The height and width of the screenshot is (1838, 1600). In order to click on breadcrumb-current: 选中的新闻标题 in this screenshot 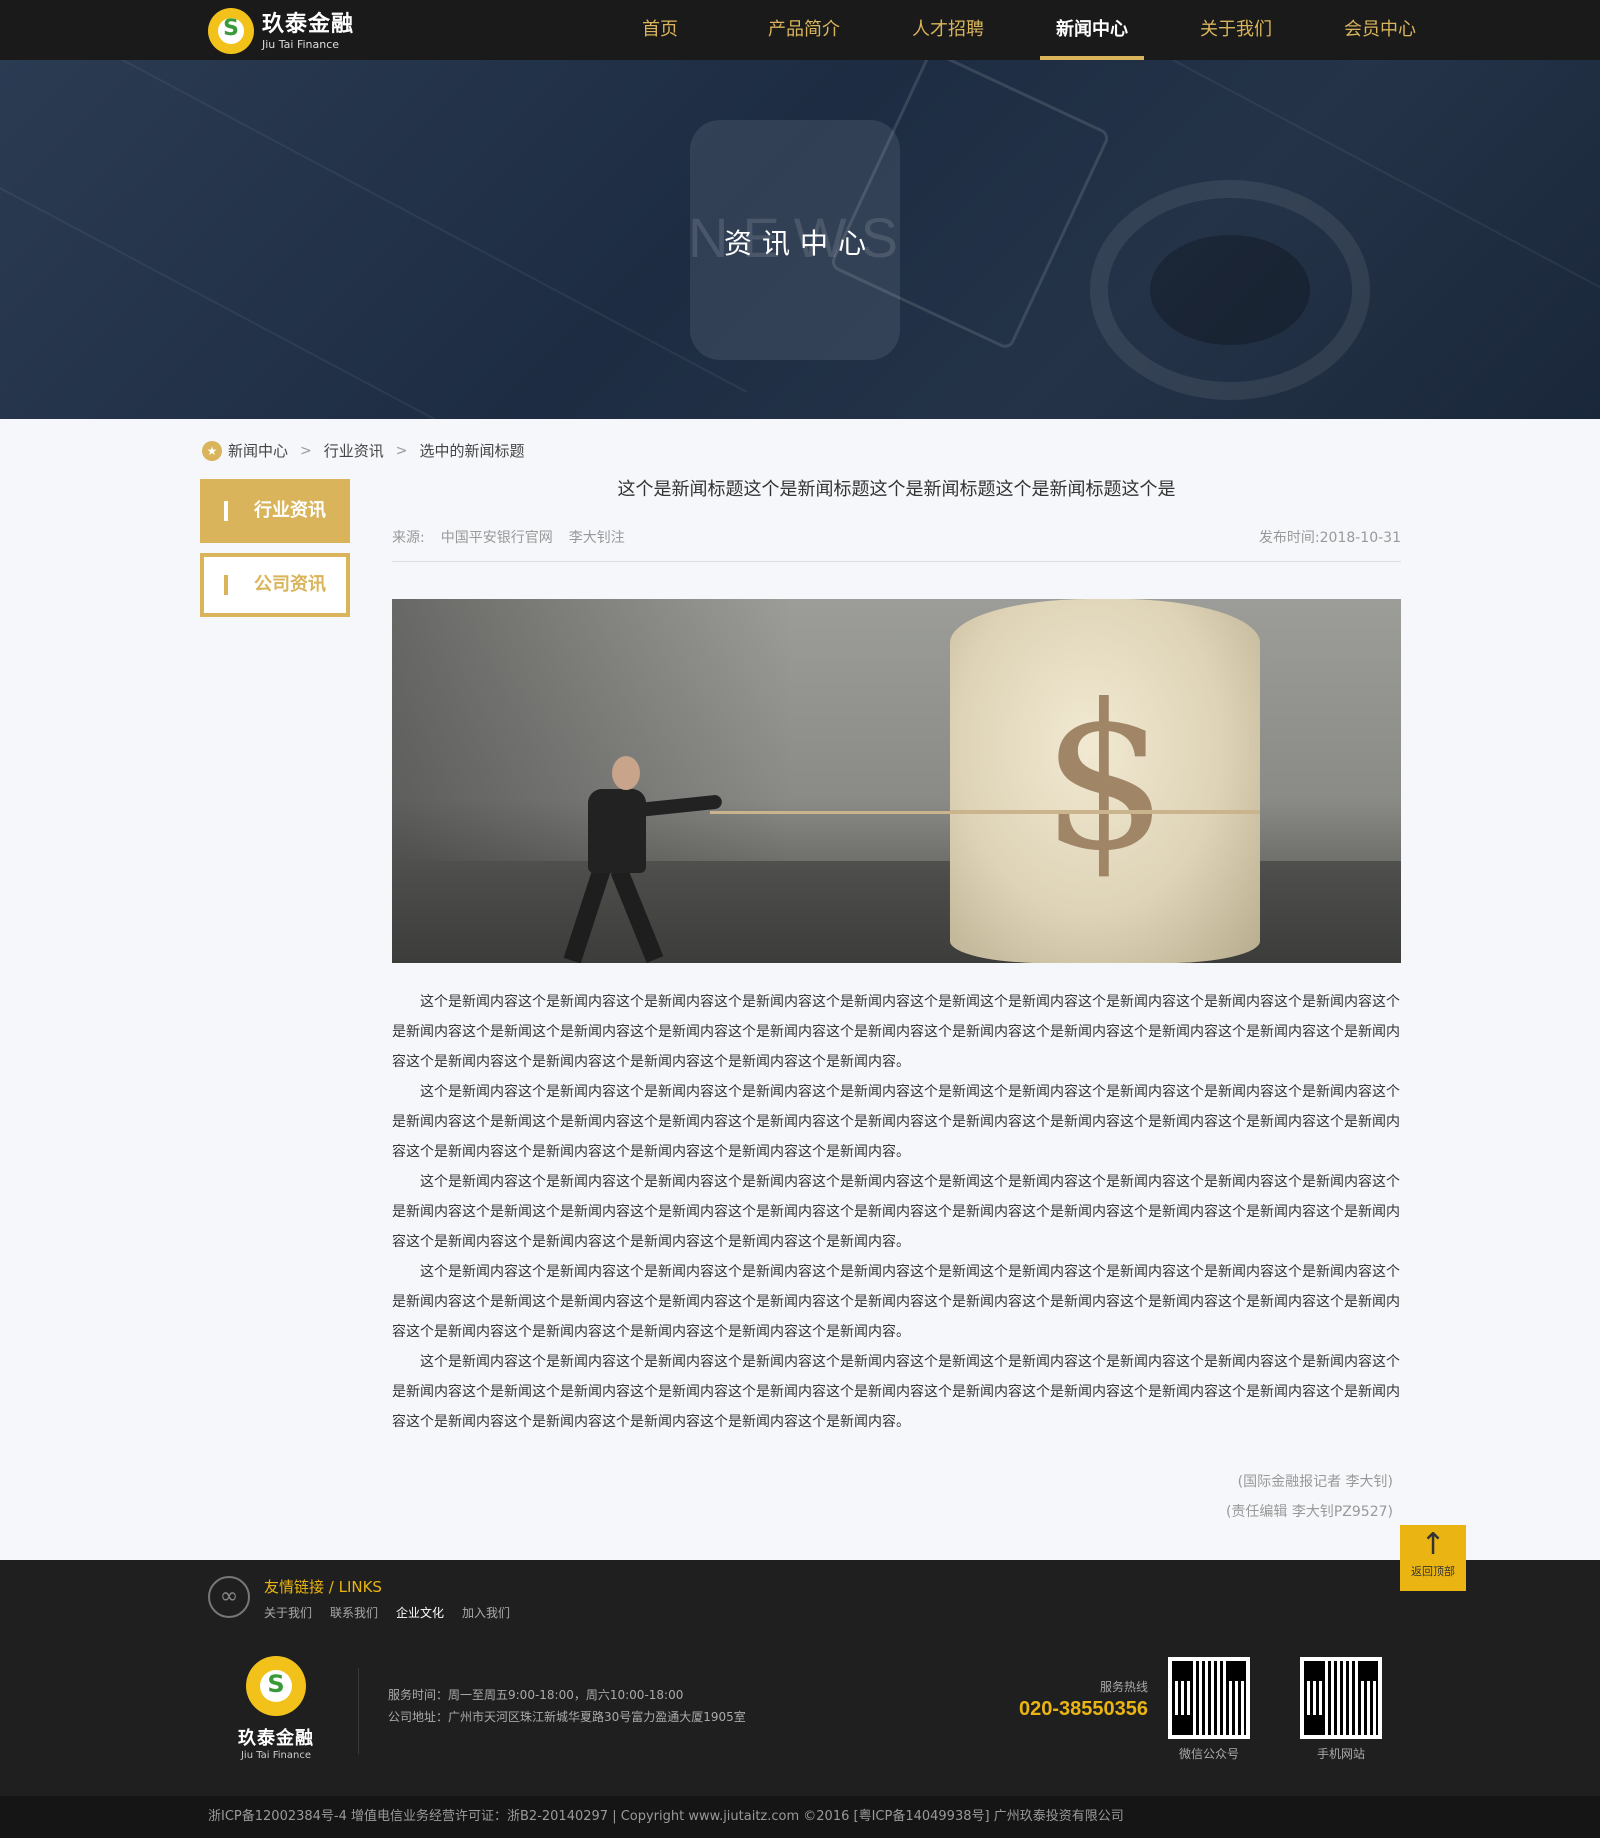, I will do `click(472, 451)`.